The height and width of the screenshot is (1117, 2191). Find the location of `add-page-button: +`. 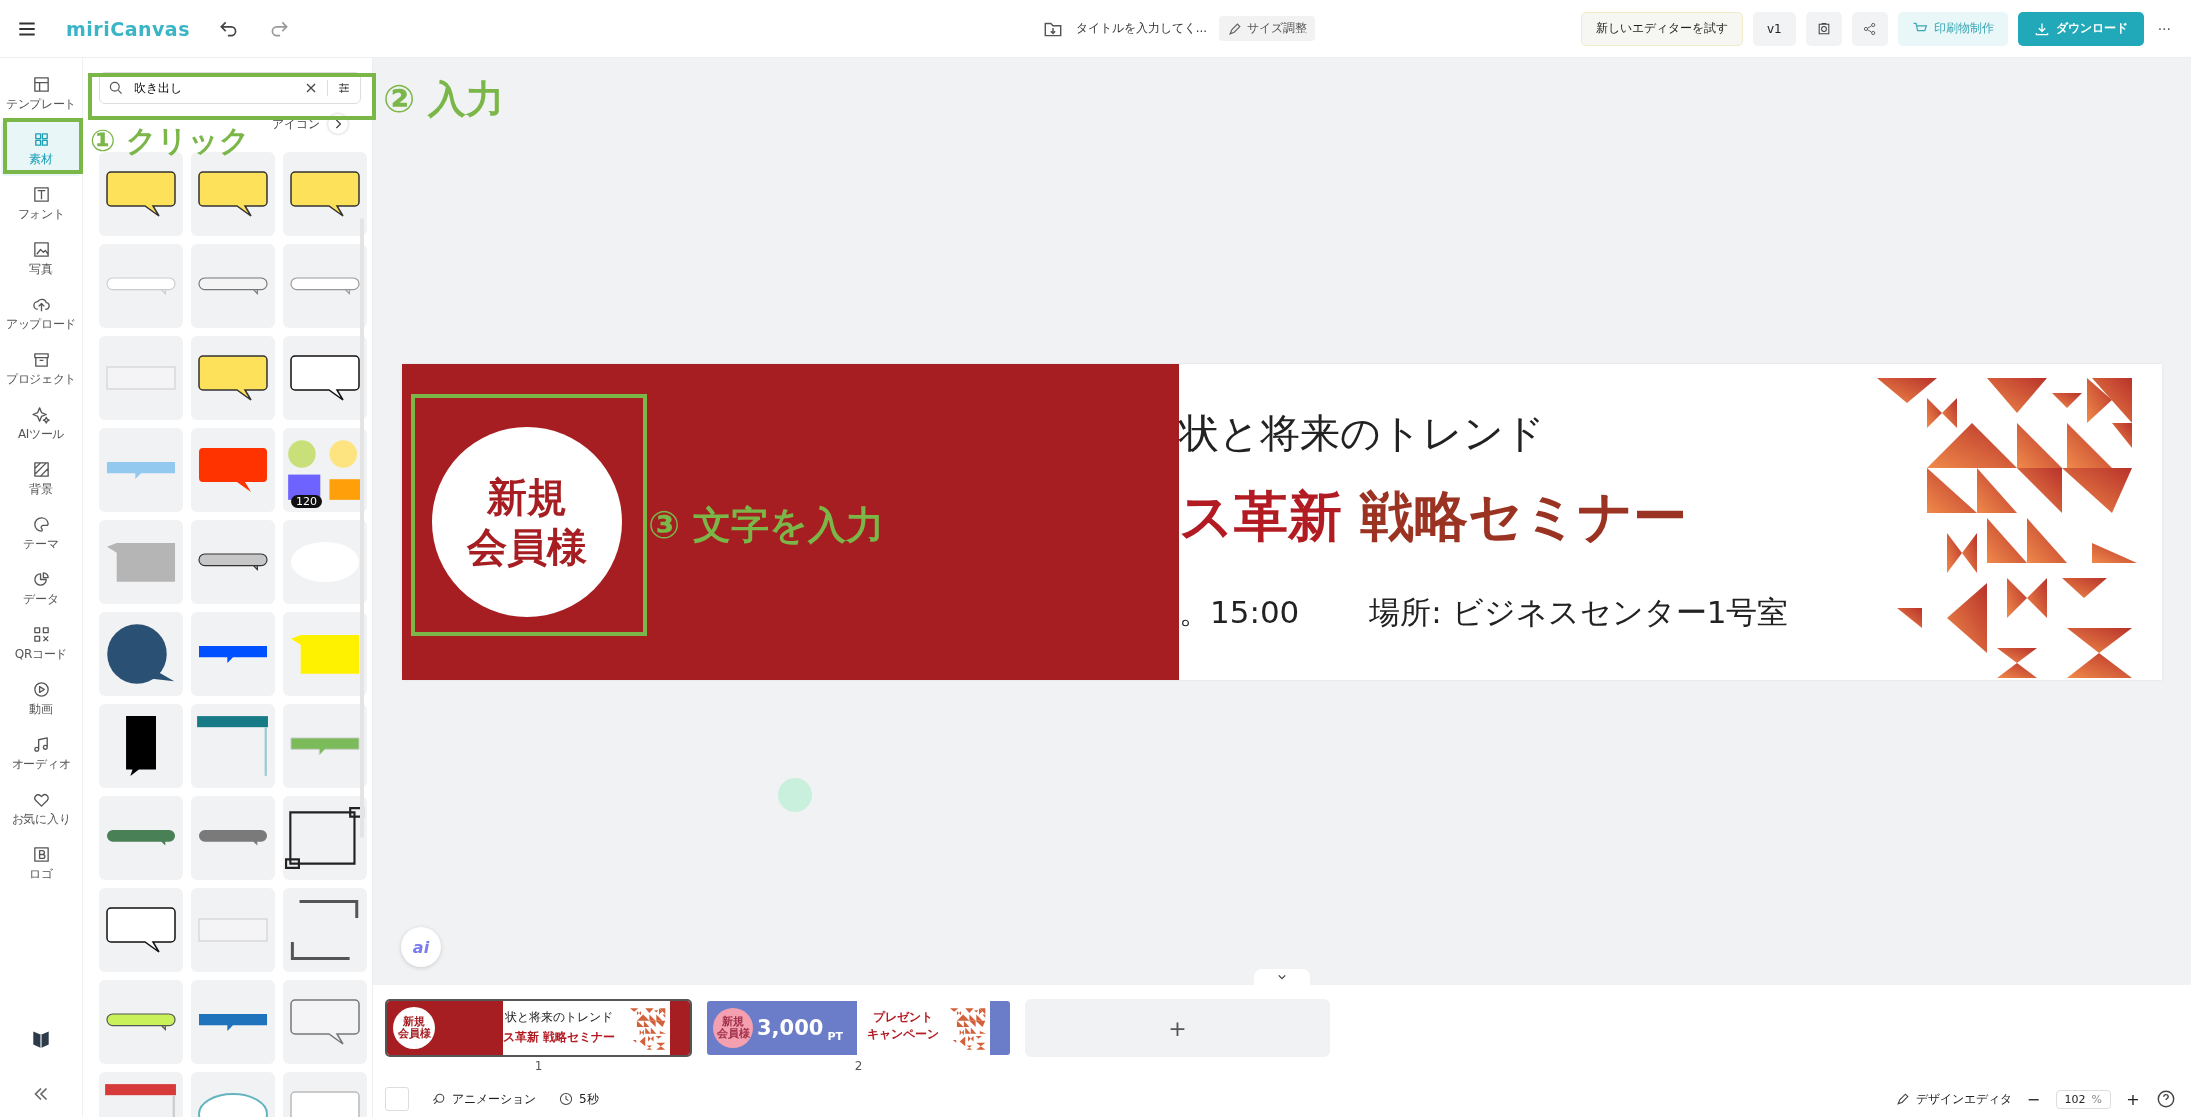

add-page-button: + is located at coordinates (1177, 1028).